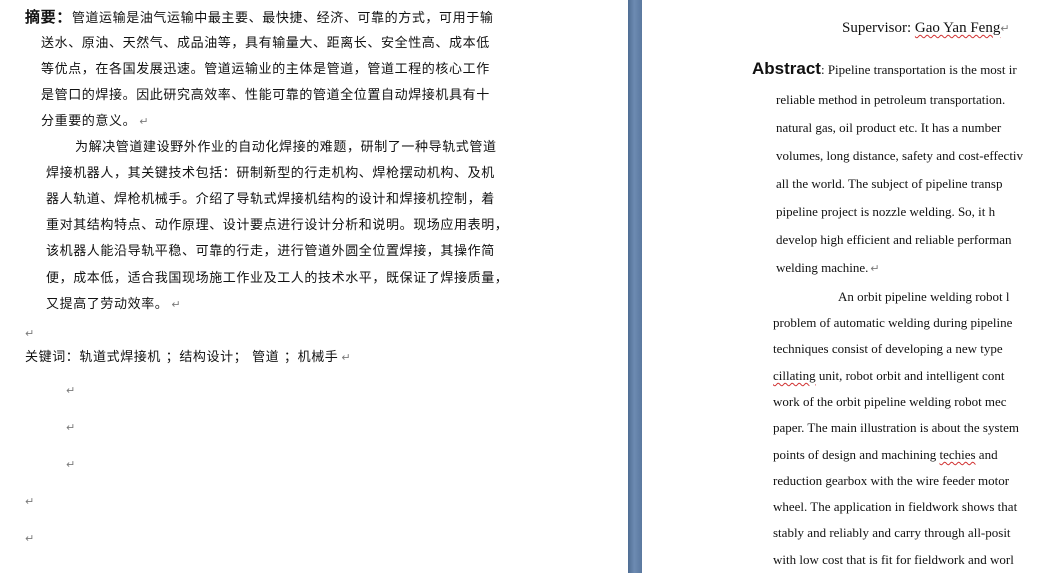  Describe the element at coordinates (114, 304) in the screenshot. I see `abstract-para2-line-7: 又提高了劳动效率。 ↵` at that location.